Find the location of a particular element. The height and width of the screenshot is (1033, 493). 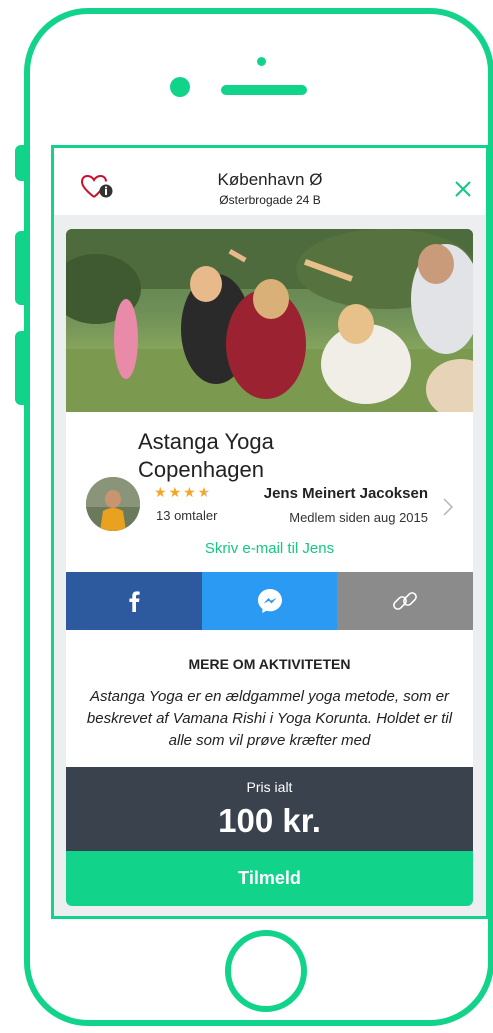

activity-photo is located at coordinates (269, 320).